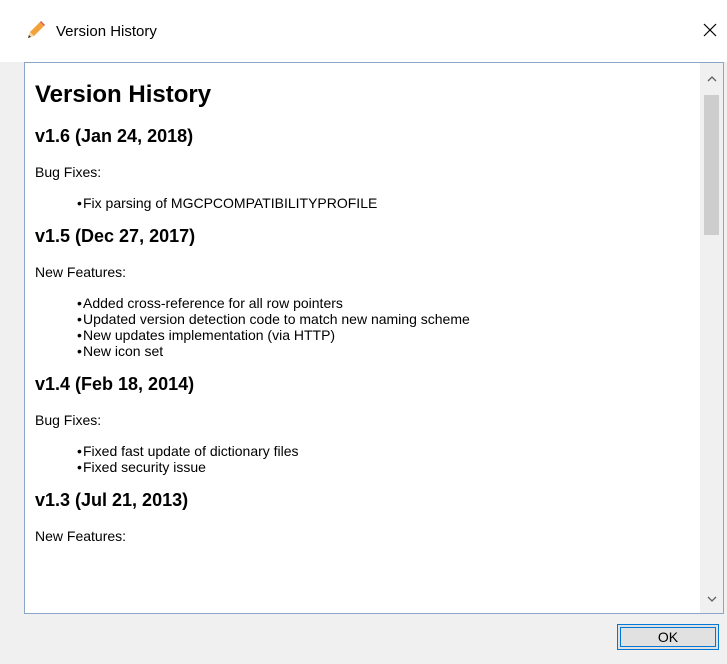 The image size is (727, 664). I want to click on close-icon, so click(710, 30).